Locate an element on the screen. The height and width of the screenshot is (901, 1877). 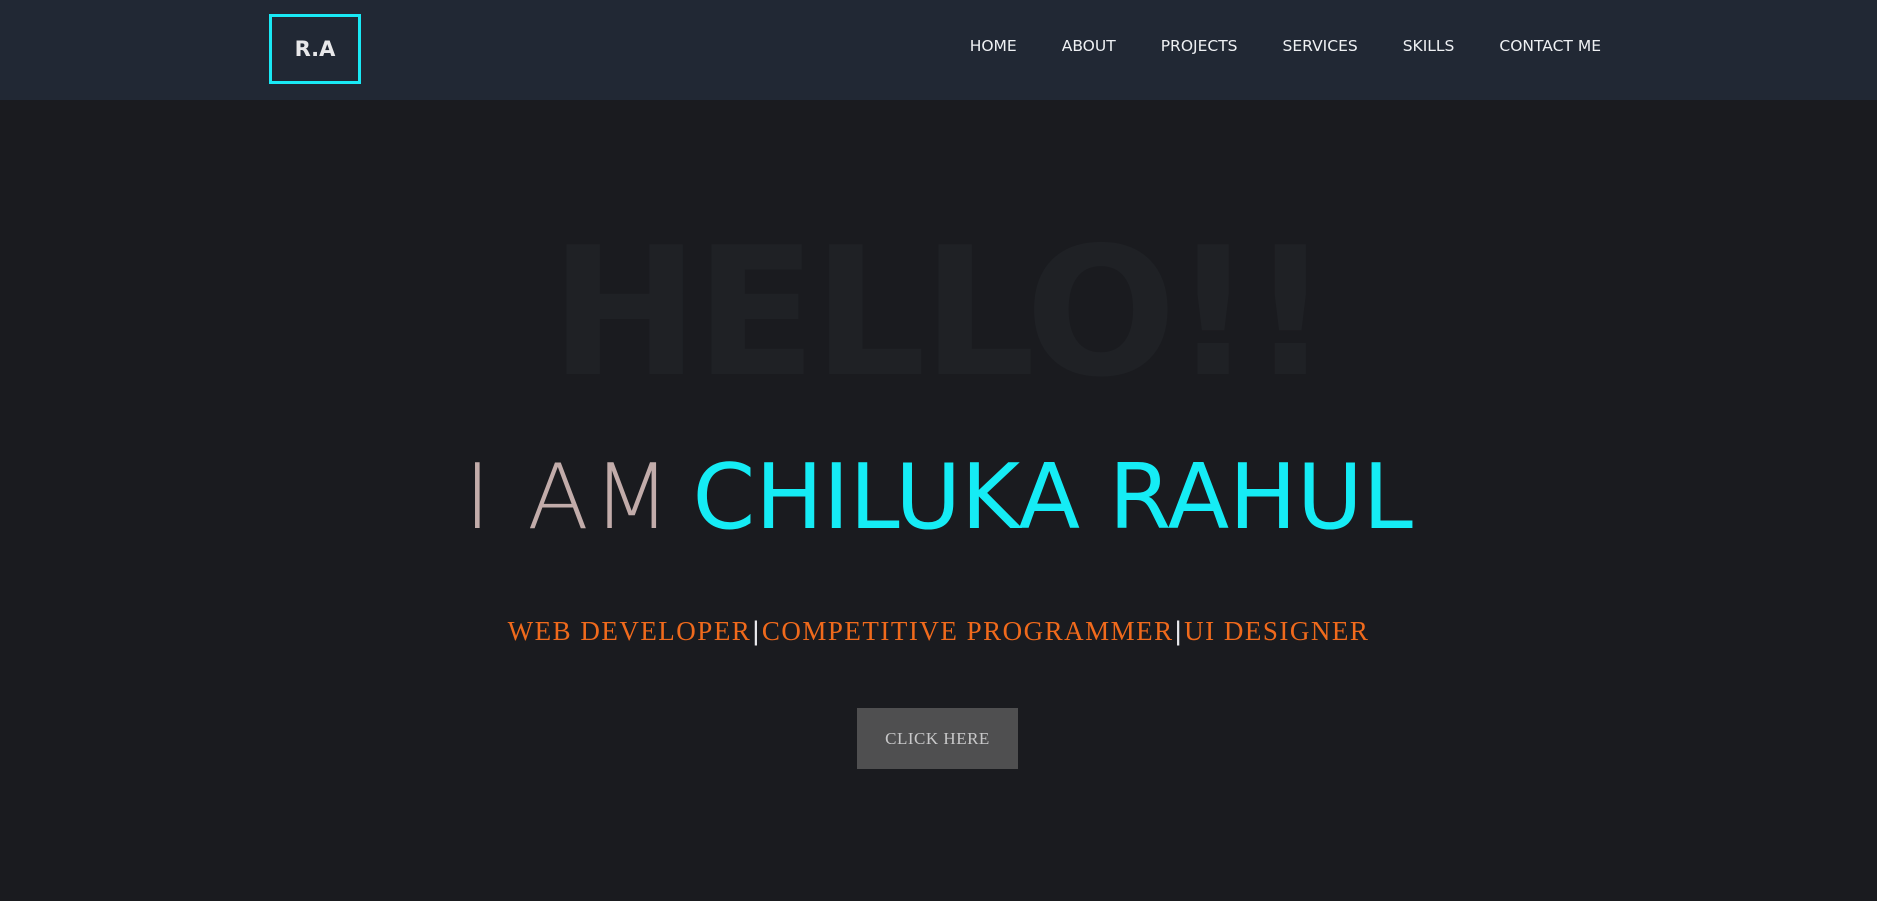
nav-item: SERVICES is located at coordinates (1320, 46).